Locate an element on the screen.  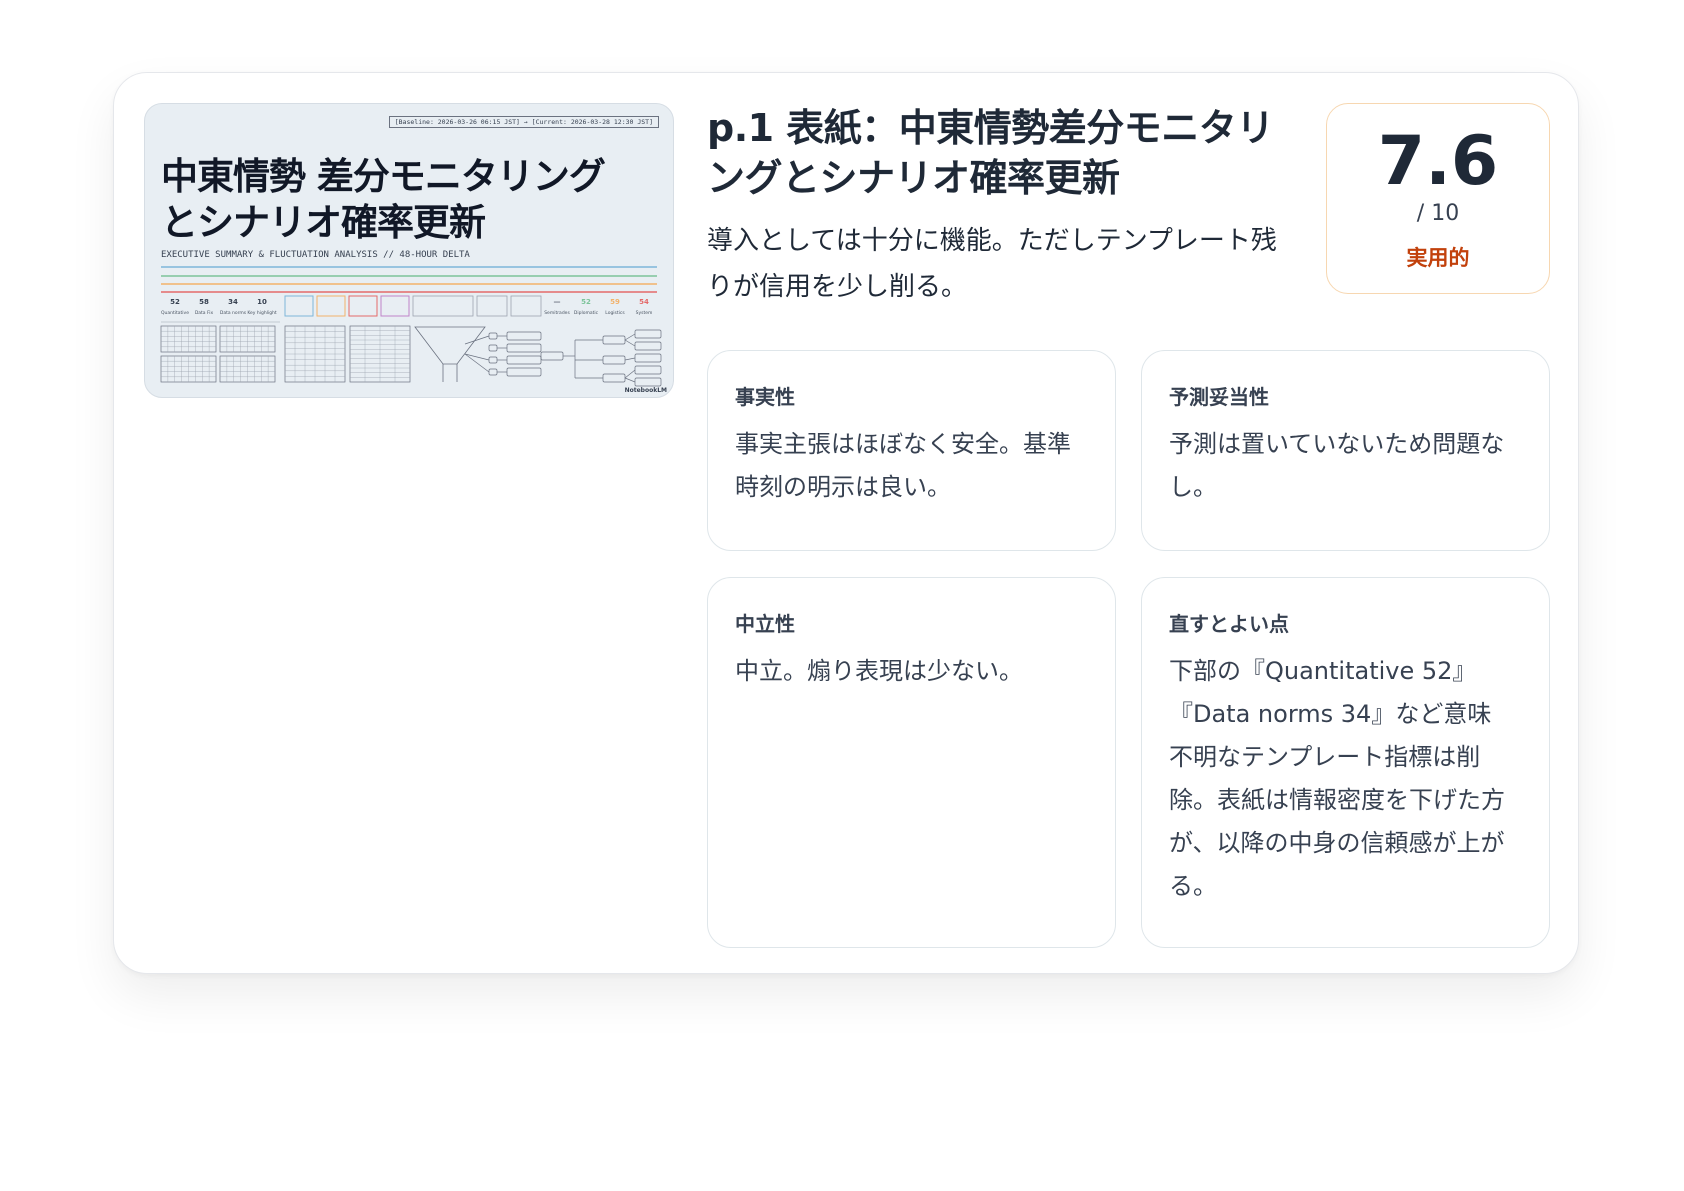
slide-scenario-value: 54 is located at coordinates (644, 302).